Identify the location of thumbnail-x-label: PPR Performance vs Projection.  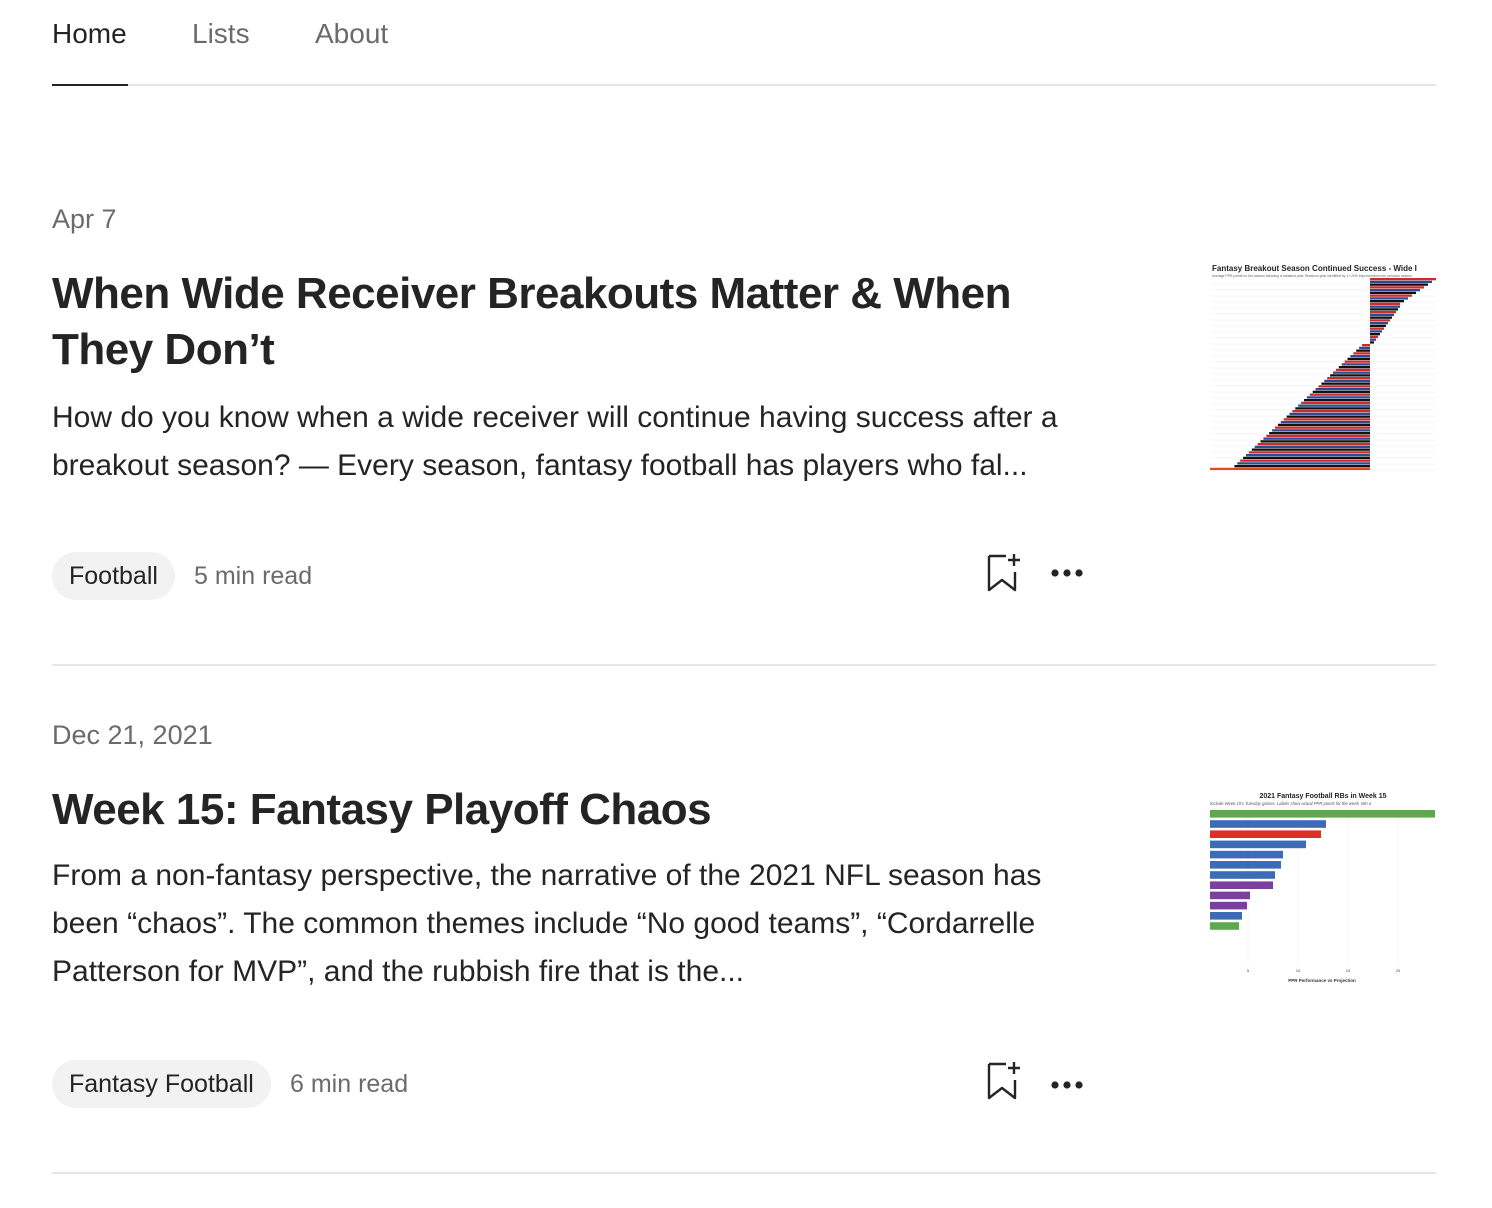
(1322, 980).